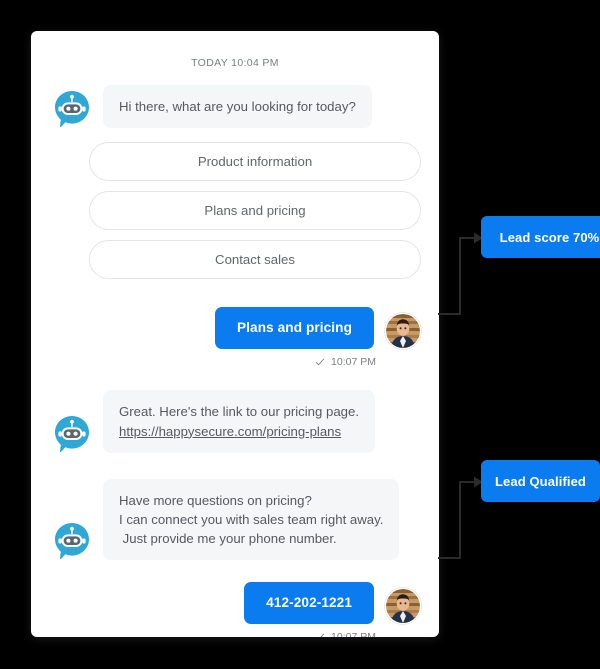 Image resolution: width=600 pixels, height=669 pixels. Describe the element at coordinates (230, 431) in the screenshot. I see `pricing-page-link: https://happysecure.com/pricing-plans` at that location.